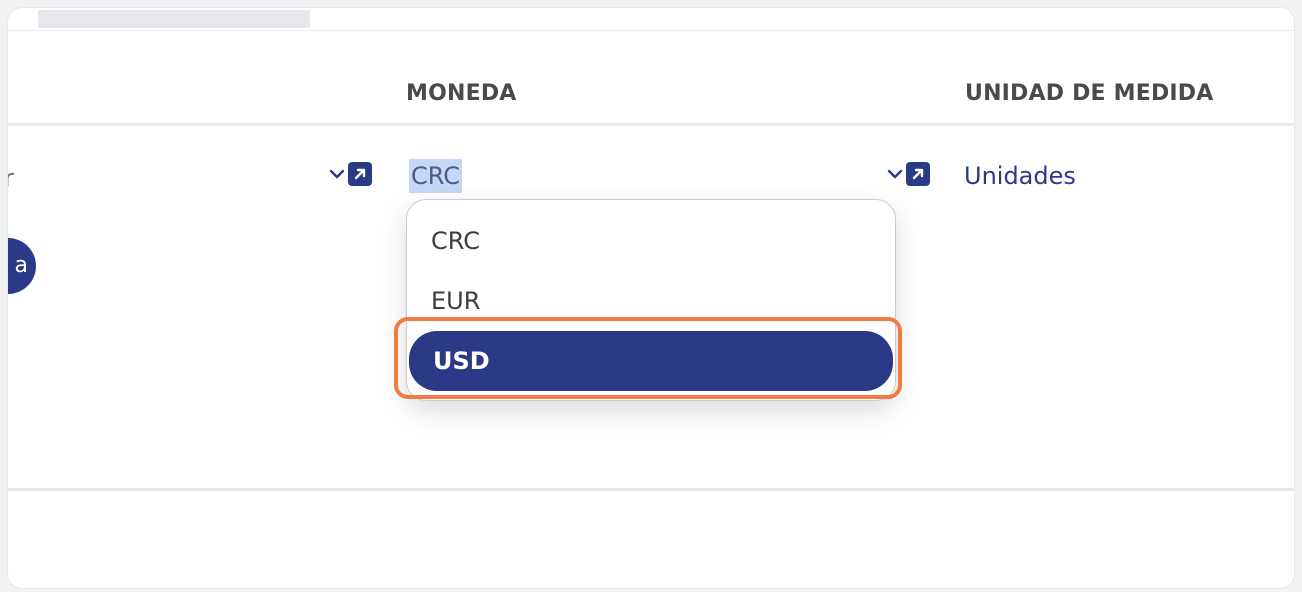 The height and width of the screenshot is (592, 1302). I want to click on previous-cell-value: r, so click(11, 178).